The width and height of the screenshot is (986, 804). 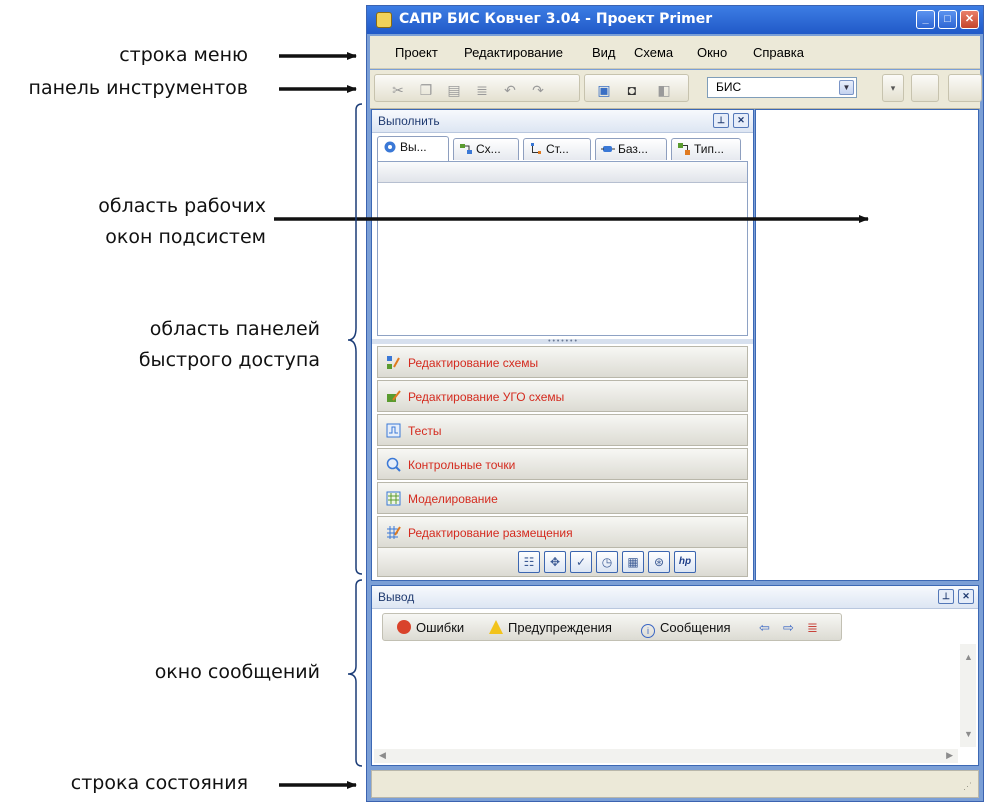 I want to click on close-icon: ✕, so click(x=969, y=19).